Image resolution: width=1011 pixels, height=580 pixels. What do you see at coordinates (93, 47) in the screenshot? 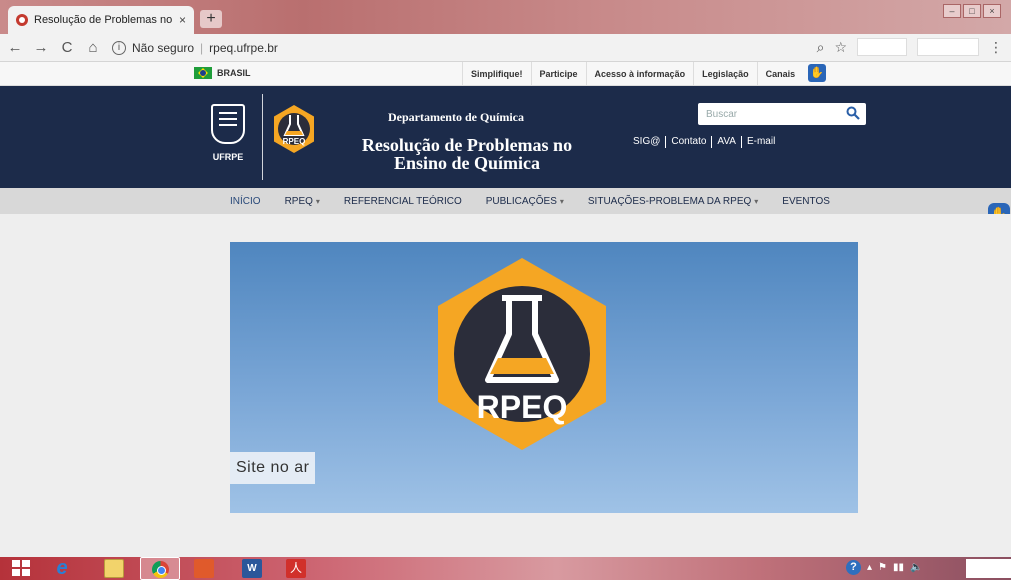
I see `home-icon: ⌂` at bounding box center [93, 47].